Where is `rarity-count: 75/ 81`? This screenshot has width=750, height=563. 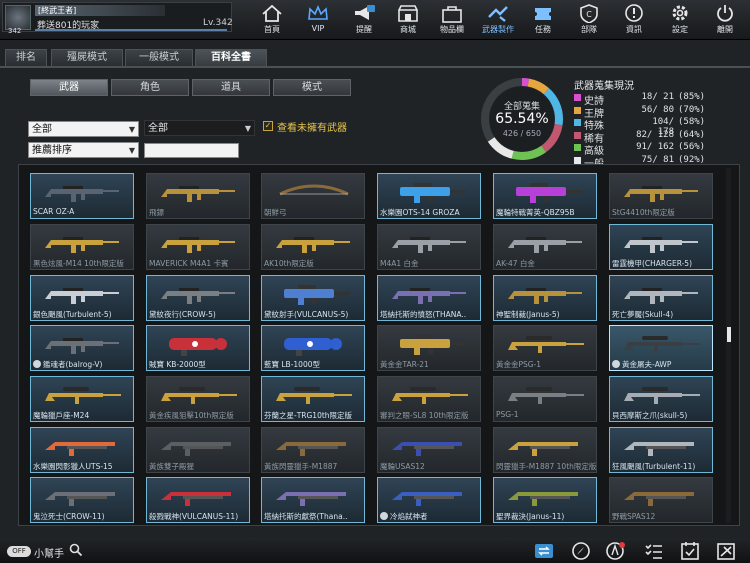 rarity-count: 75/ 81 is located at coordinates (657, 159).